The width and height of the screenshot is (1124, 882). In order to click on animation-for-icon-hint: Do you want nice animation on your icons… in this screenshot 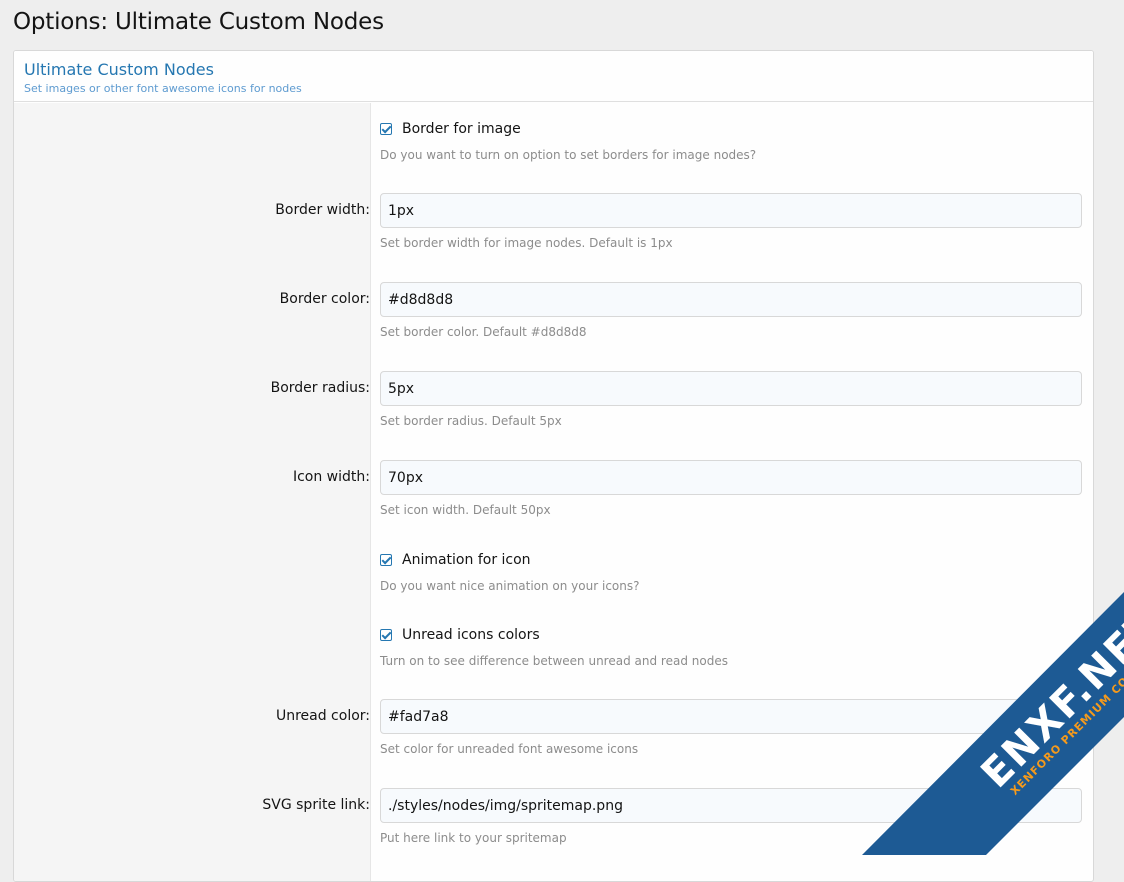, I will do `click(510, 586)`.